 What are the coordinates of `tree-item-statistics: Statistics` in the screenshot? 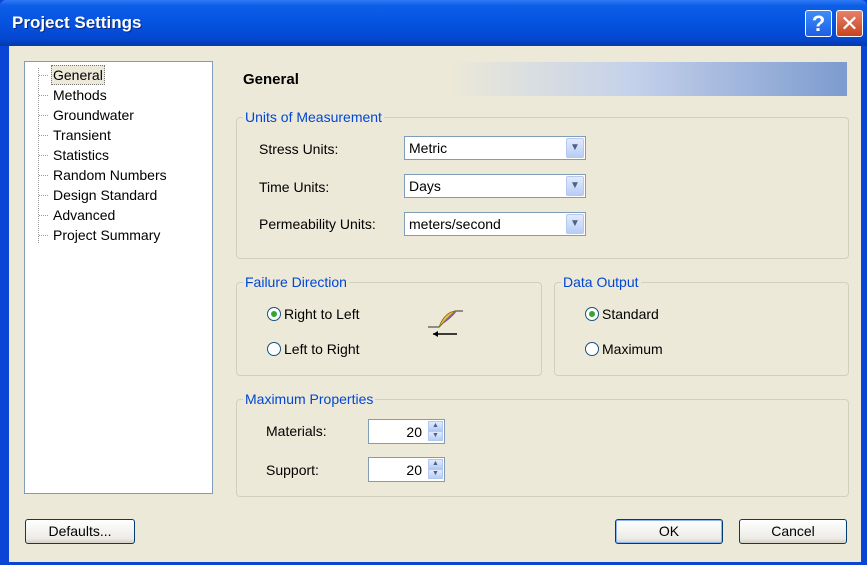 It's located at (75, 155).